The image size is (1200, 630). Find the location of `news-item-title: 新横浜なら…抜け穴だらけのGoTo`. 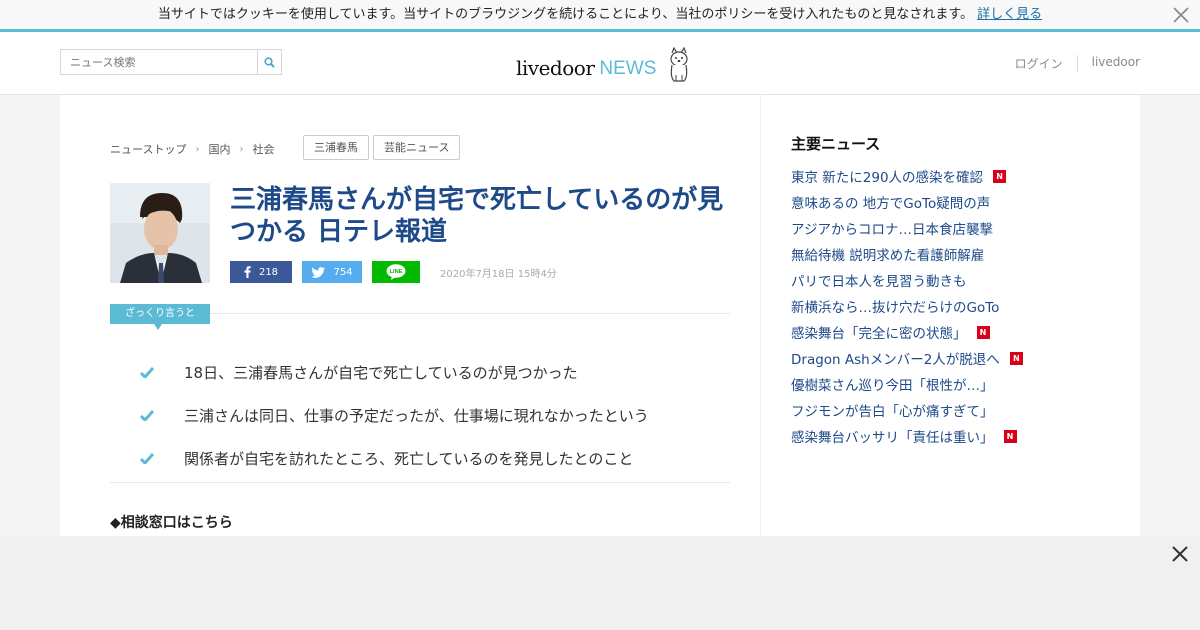

news-item-title: 新横浜なら…抜け穴だらけのGoTo is located at coordinates (895, 306).